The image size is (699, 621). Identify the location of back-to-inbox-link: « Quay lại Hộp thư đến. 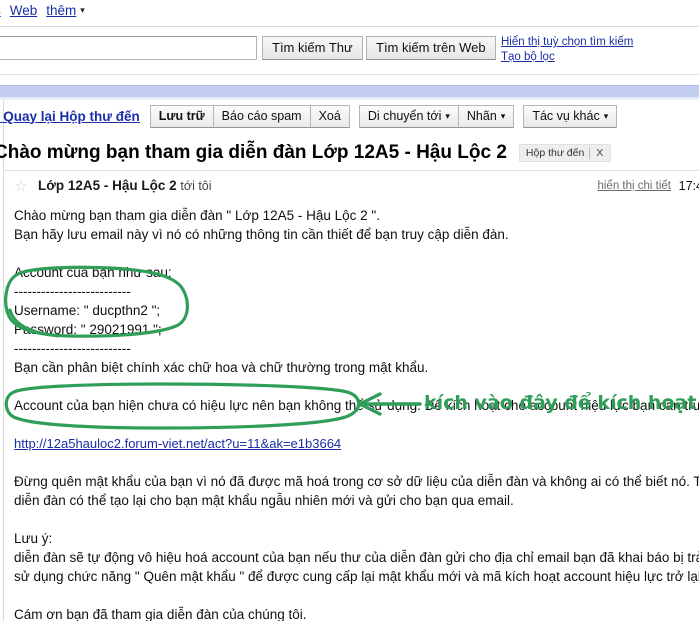
(70, 116).